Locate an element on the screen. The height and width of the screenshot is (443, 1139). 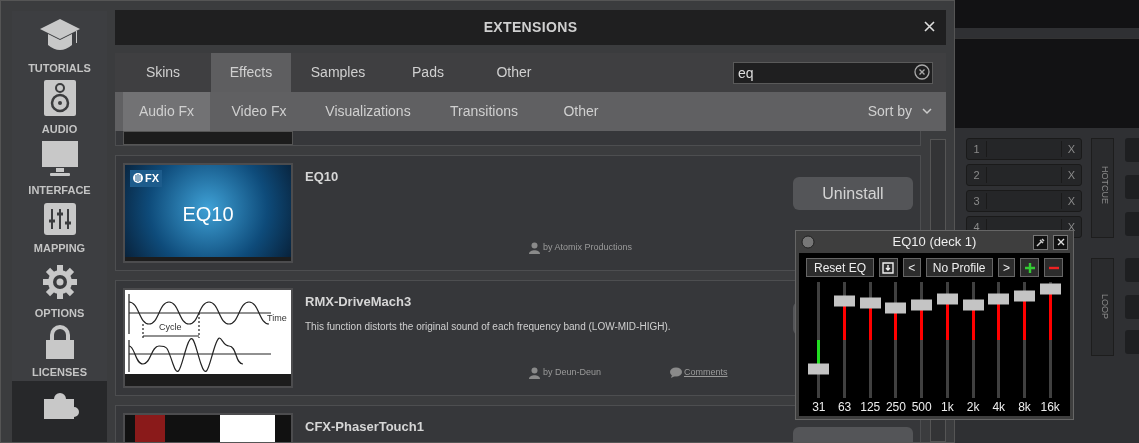
diagram-label: Cycle is located at coordinates (170, 327).